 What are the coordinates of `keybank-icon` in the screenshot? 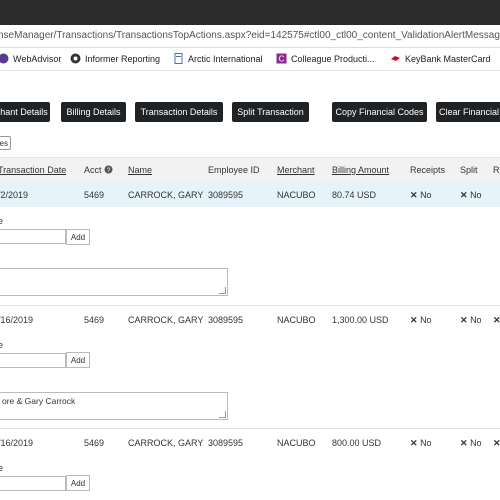 It's located at (395, 58).